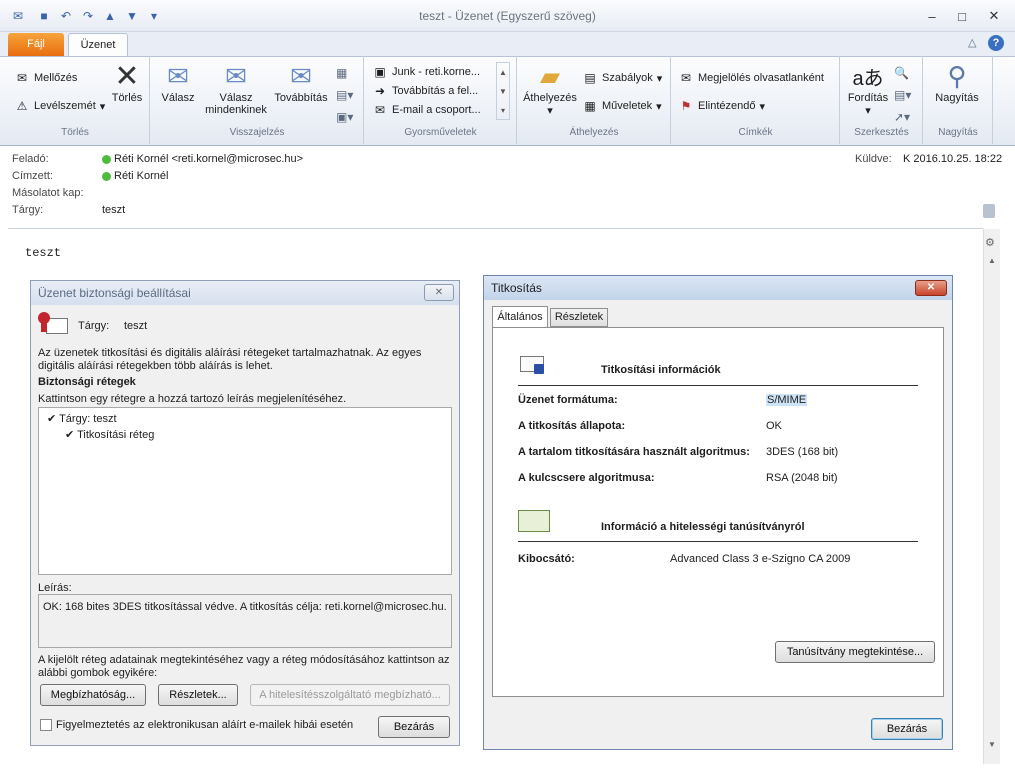  Describe the element at coordinates (989, 211) in the screenshot. I see `lock-icon` at that location.